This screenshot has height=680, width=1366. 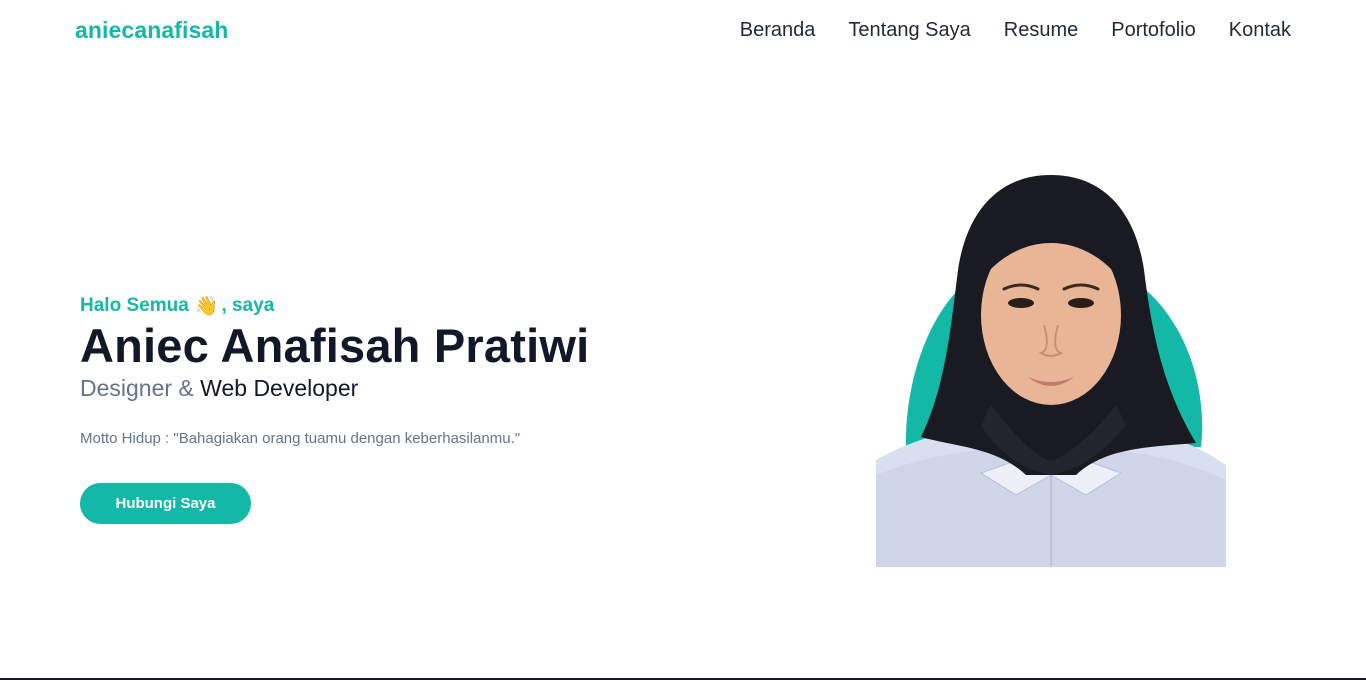 What do you see at coordinates (279, 388) in the screenshot?
I see `role-developer: Web Developer` at bounding box center [279, 388].